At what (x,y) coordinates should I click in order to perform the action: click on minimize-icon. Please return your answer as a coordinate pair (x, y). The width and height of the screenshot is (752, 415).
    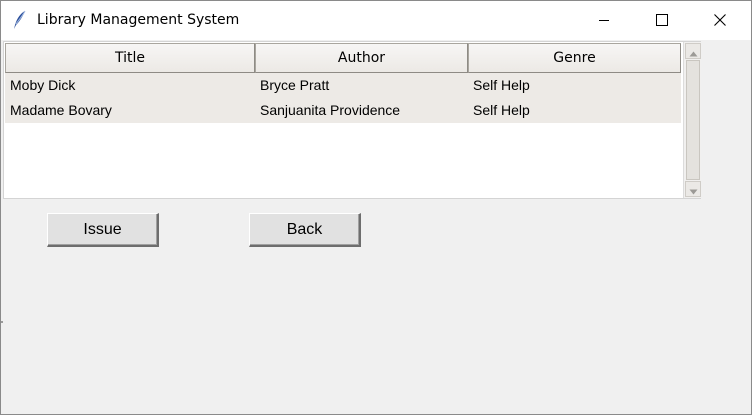
    Looking at the image, I should click on (604, 20).